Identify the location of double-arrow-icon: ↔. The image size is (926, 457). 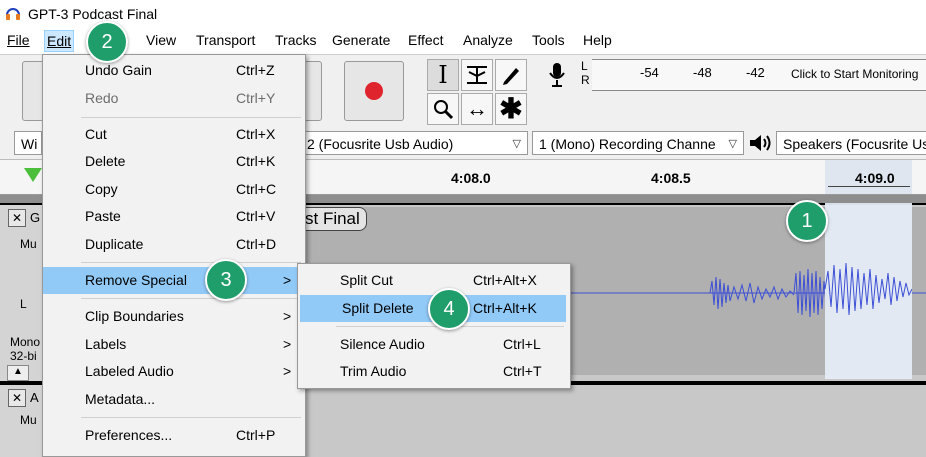
(477, 108).